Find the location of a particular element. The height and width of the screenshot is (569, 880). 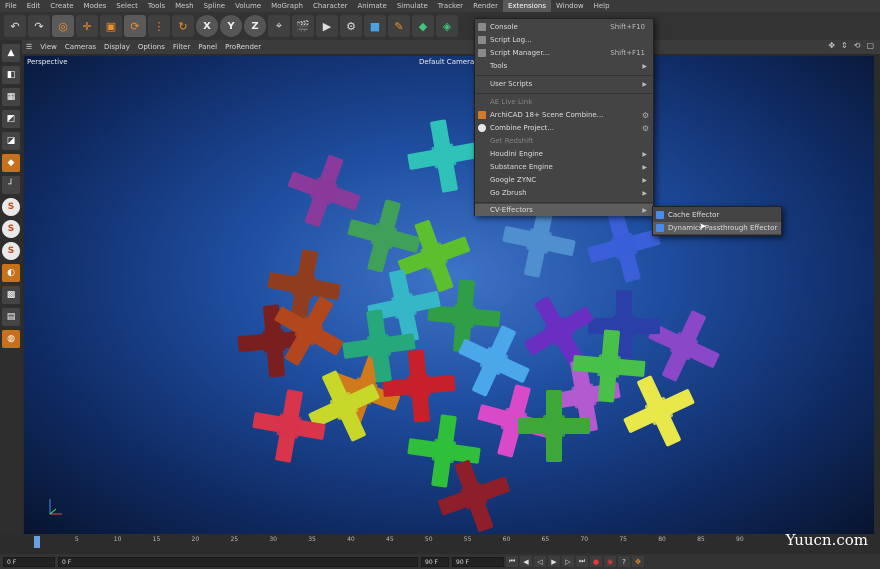

menu-select: Select is located at coordinates (127, 6).